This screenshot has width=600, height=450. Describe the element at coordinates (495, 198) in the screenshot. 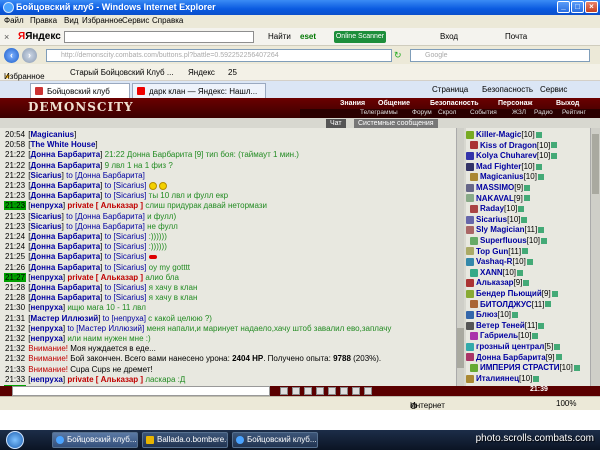

I see `user-name: NAKAVAL` at that location.